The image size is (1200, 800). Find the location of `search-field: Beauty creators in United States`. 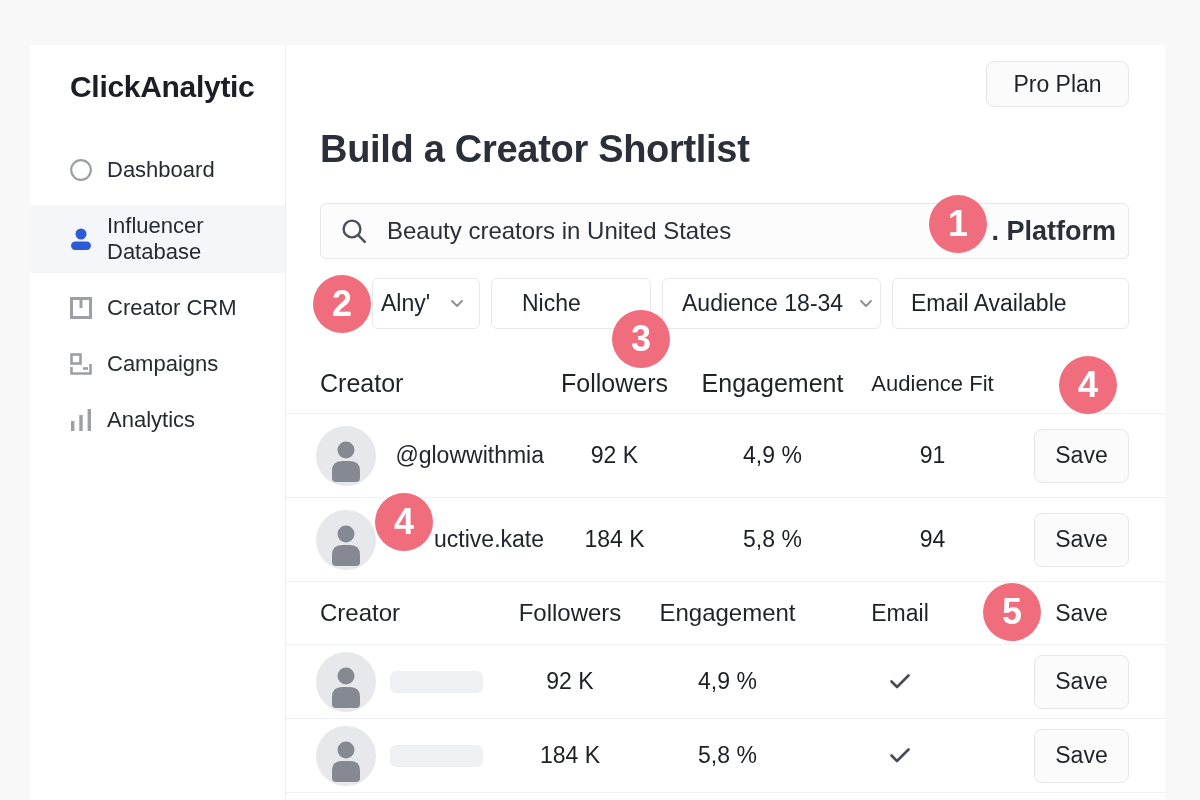

search-field: Beauty creators in United States is located at coordinates (657, 231).